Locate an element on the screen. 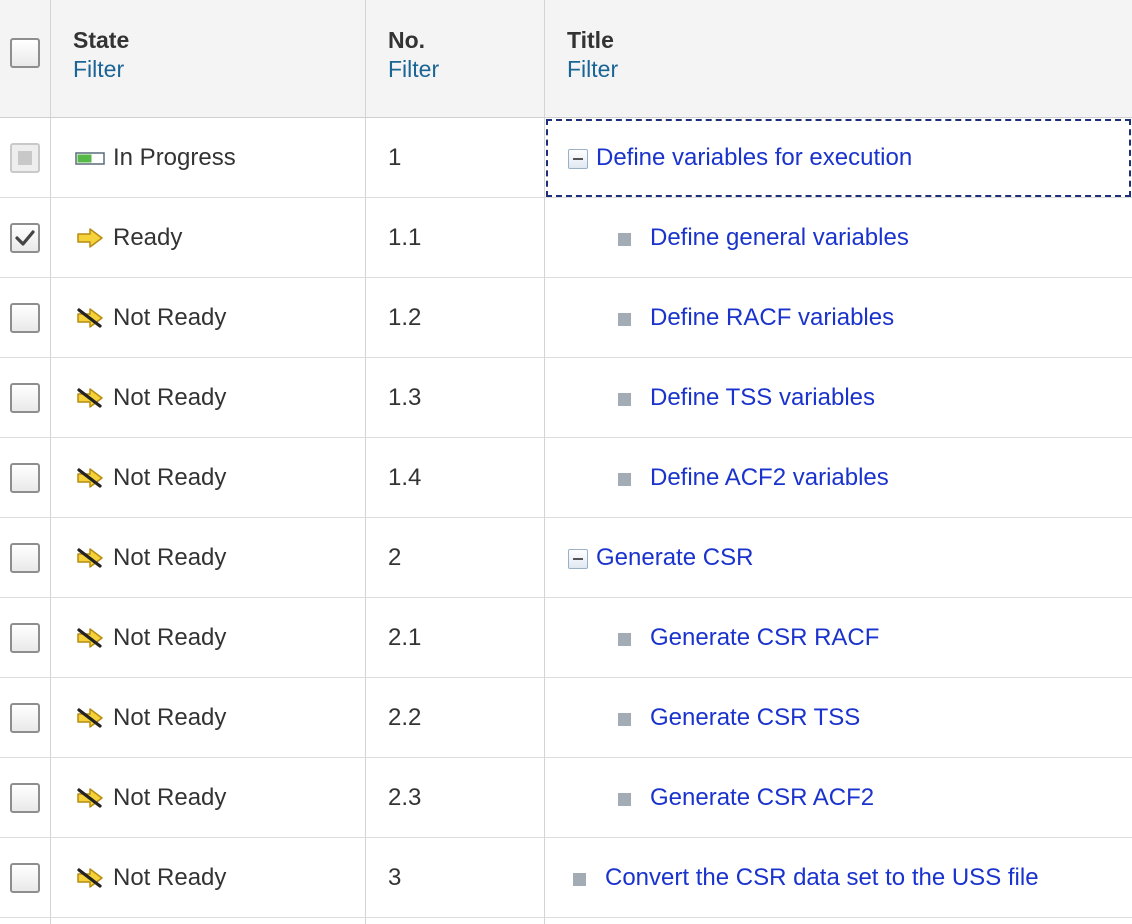  header-number: No. Filter is located at coordinates (455, 59).